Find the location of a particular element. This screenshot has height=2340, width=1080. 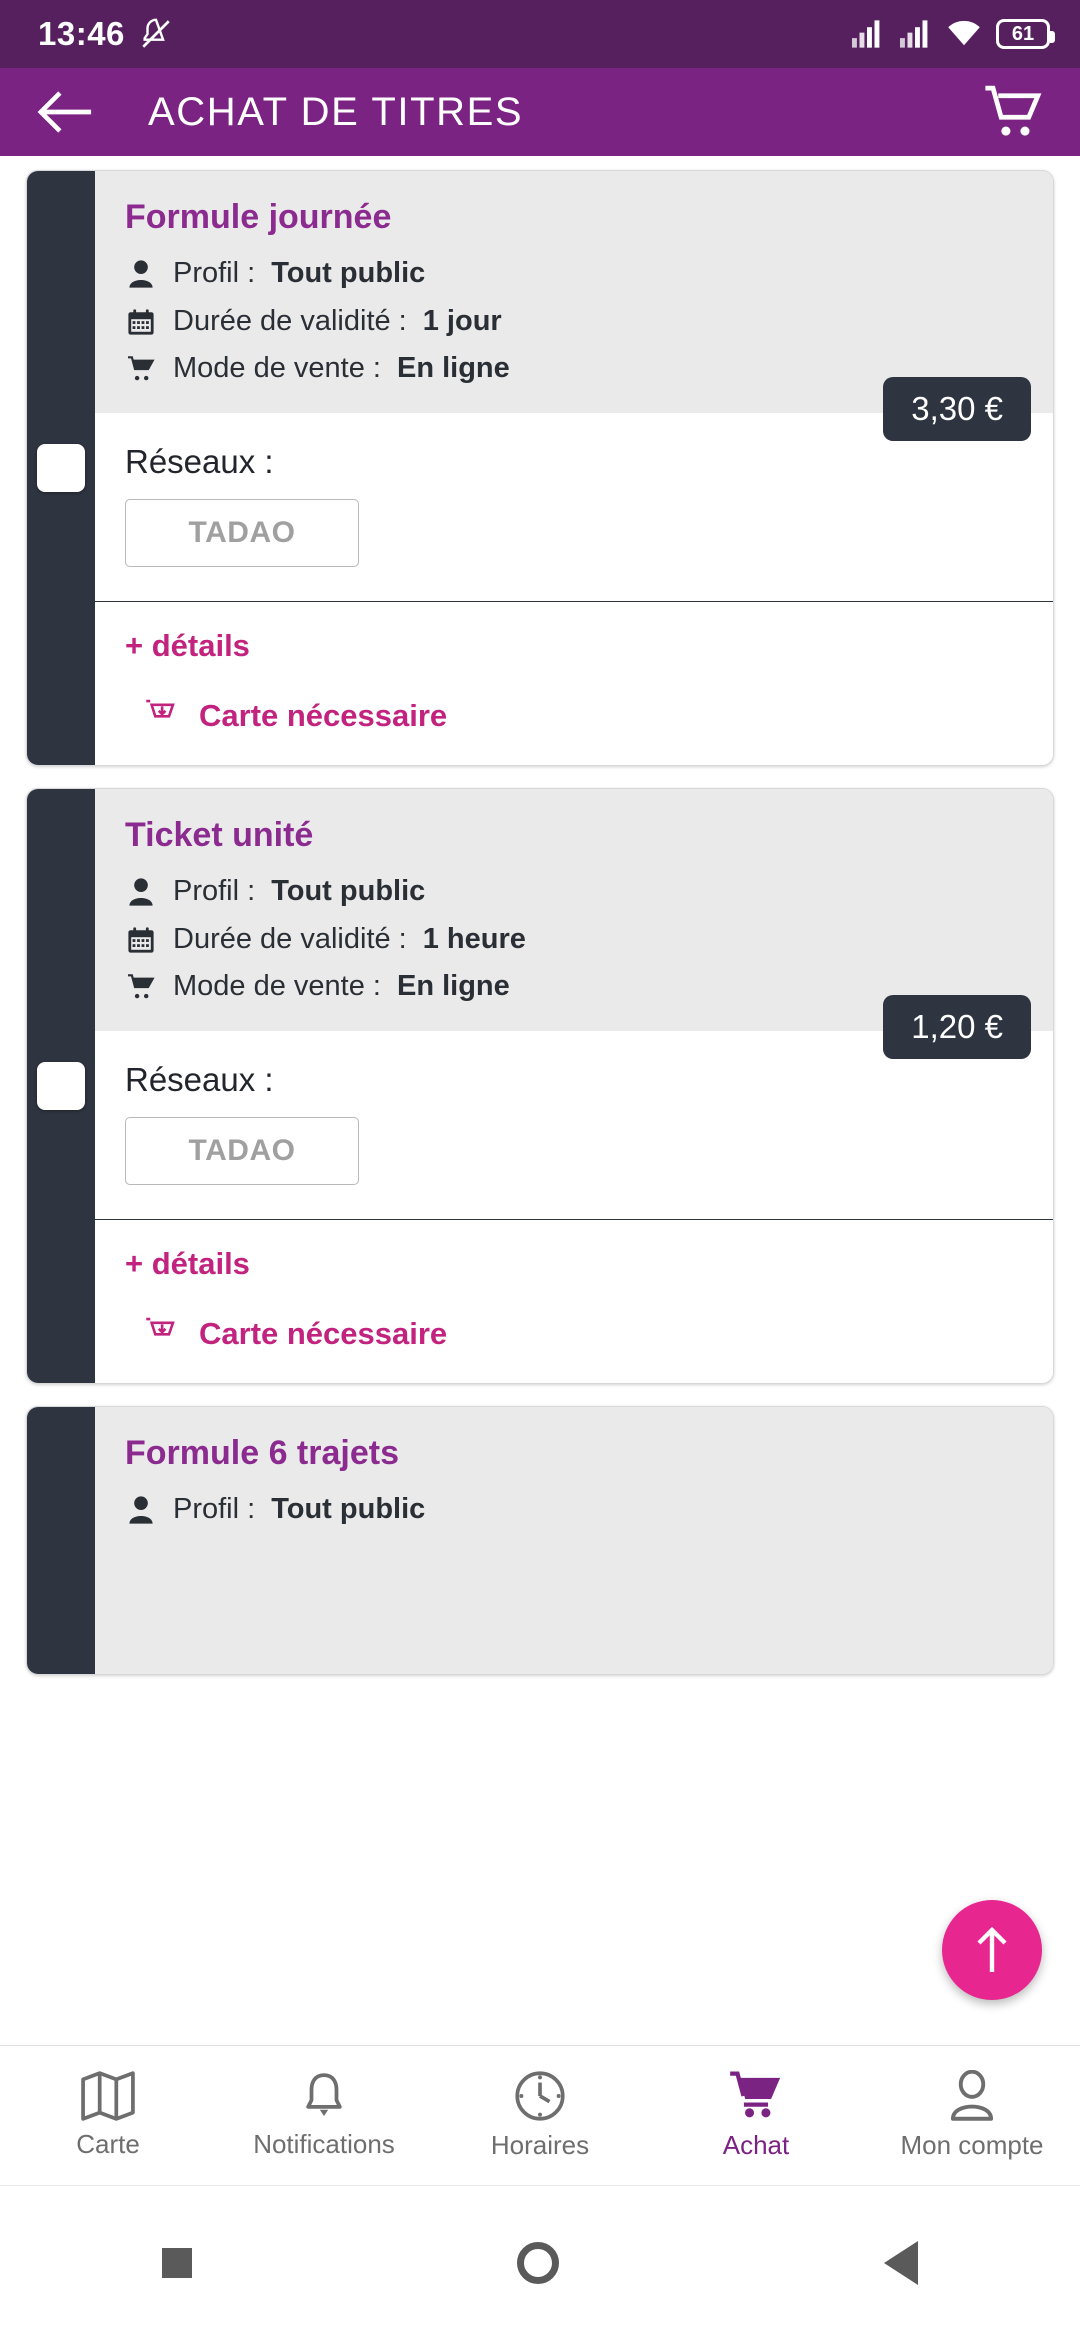

nav-item-carte: Carte is located at coordinates (108, 2115).